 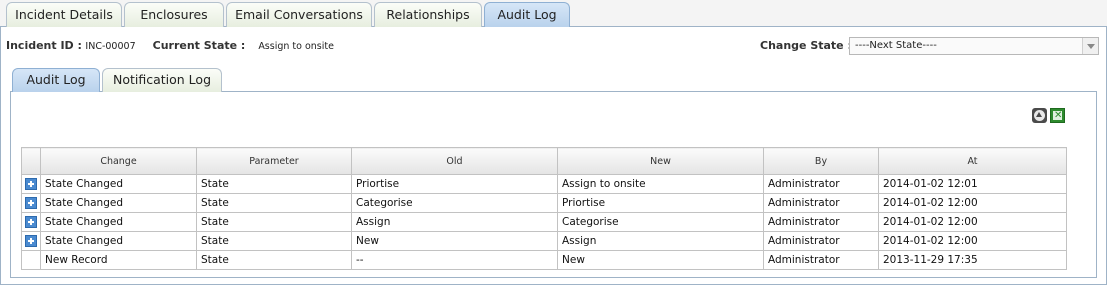 What do you see at coordinates (821, 161) in the screenshot?
I see `column-header-by: By` at bounding box center [821, 161].